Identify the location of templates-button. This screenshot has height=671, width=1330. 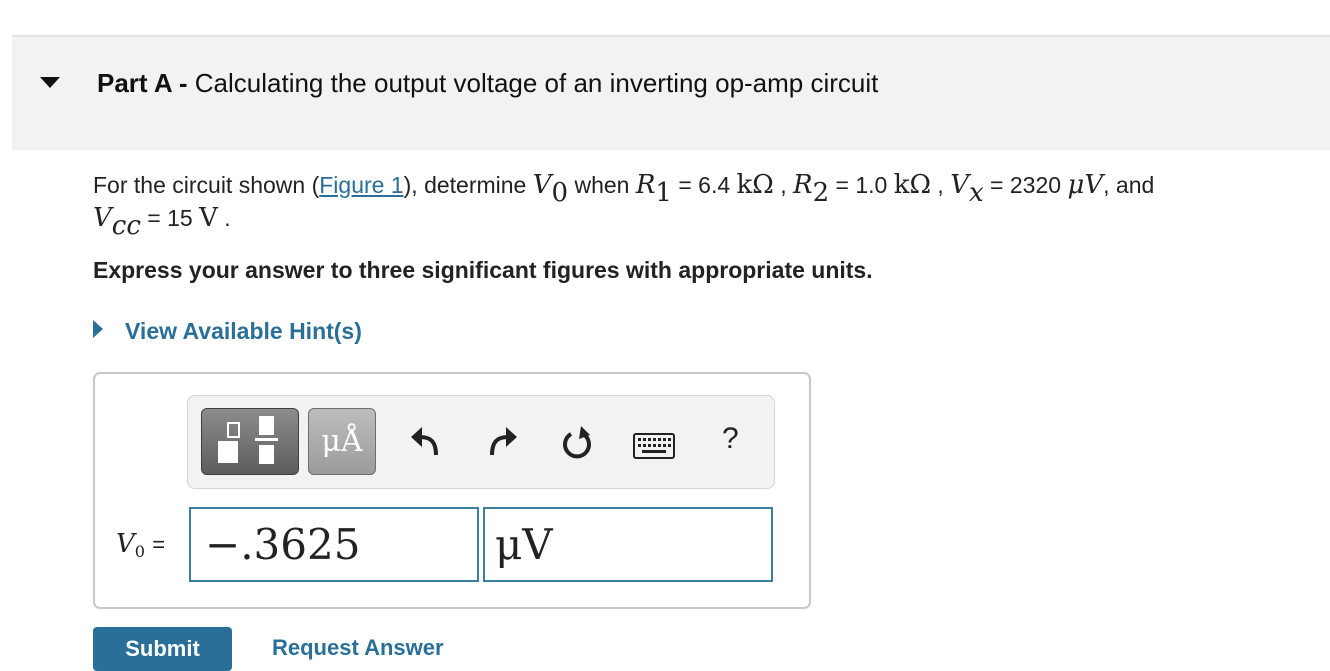
(250, 441).